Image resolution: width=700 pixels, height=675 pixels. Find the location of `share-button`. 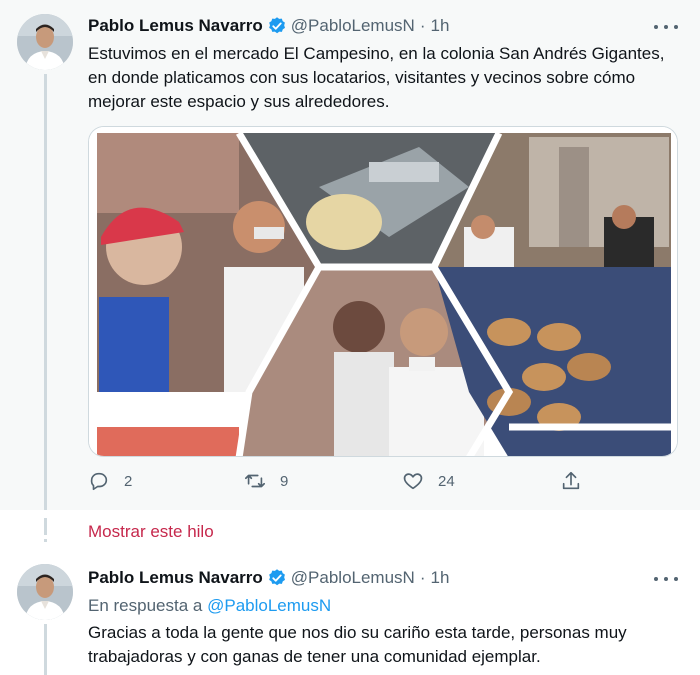

share-button is located at coordinates (571, 481).